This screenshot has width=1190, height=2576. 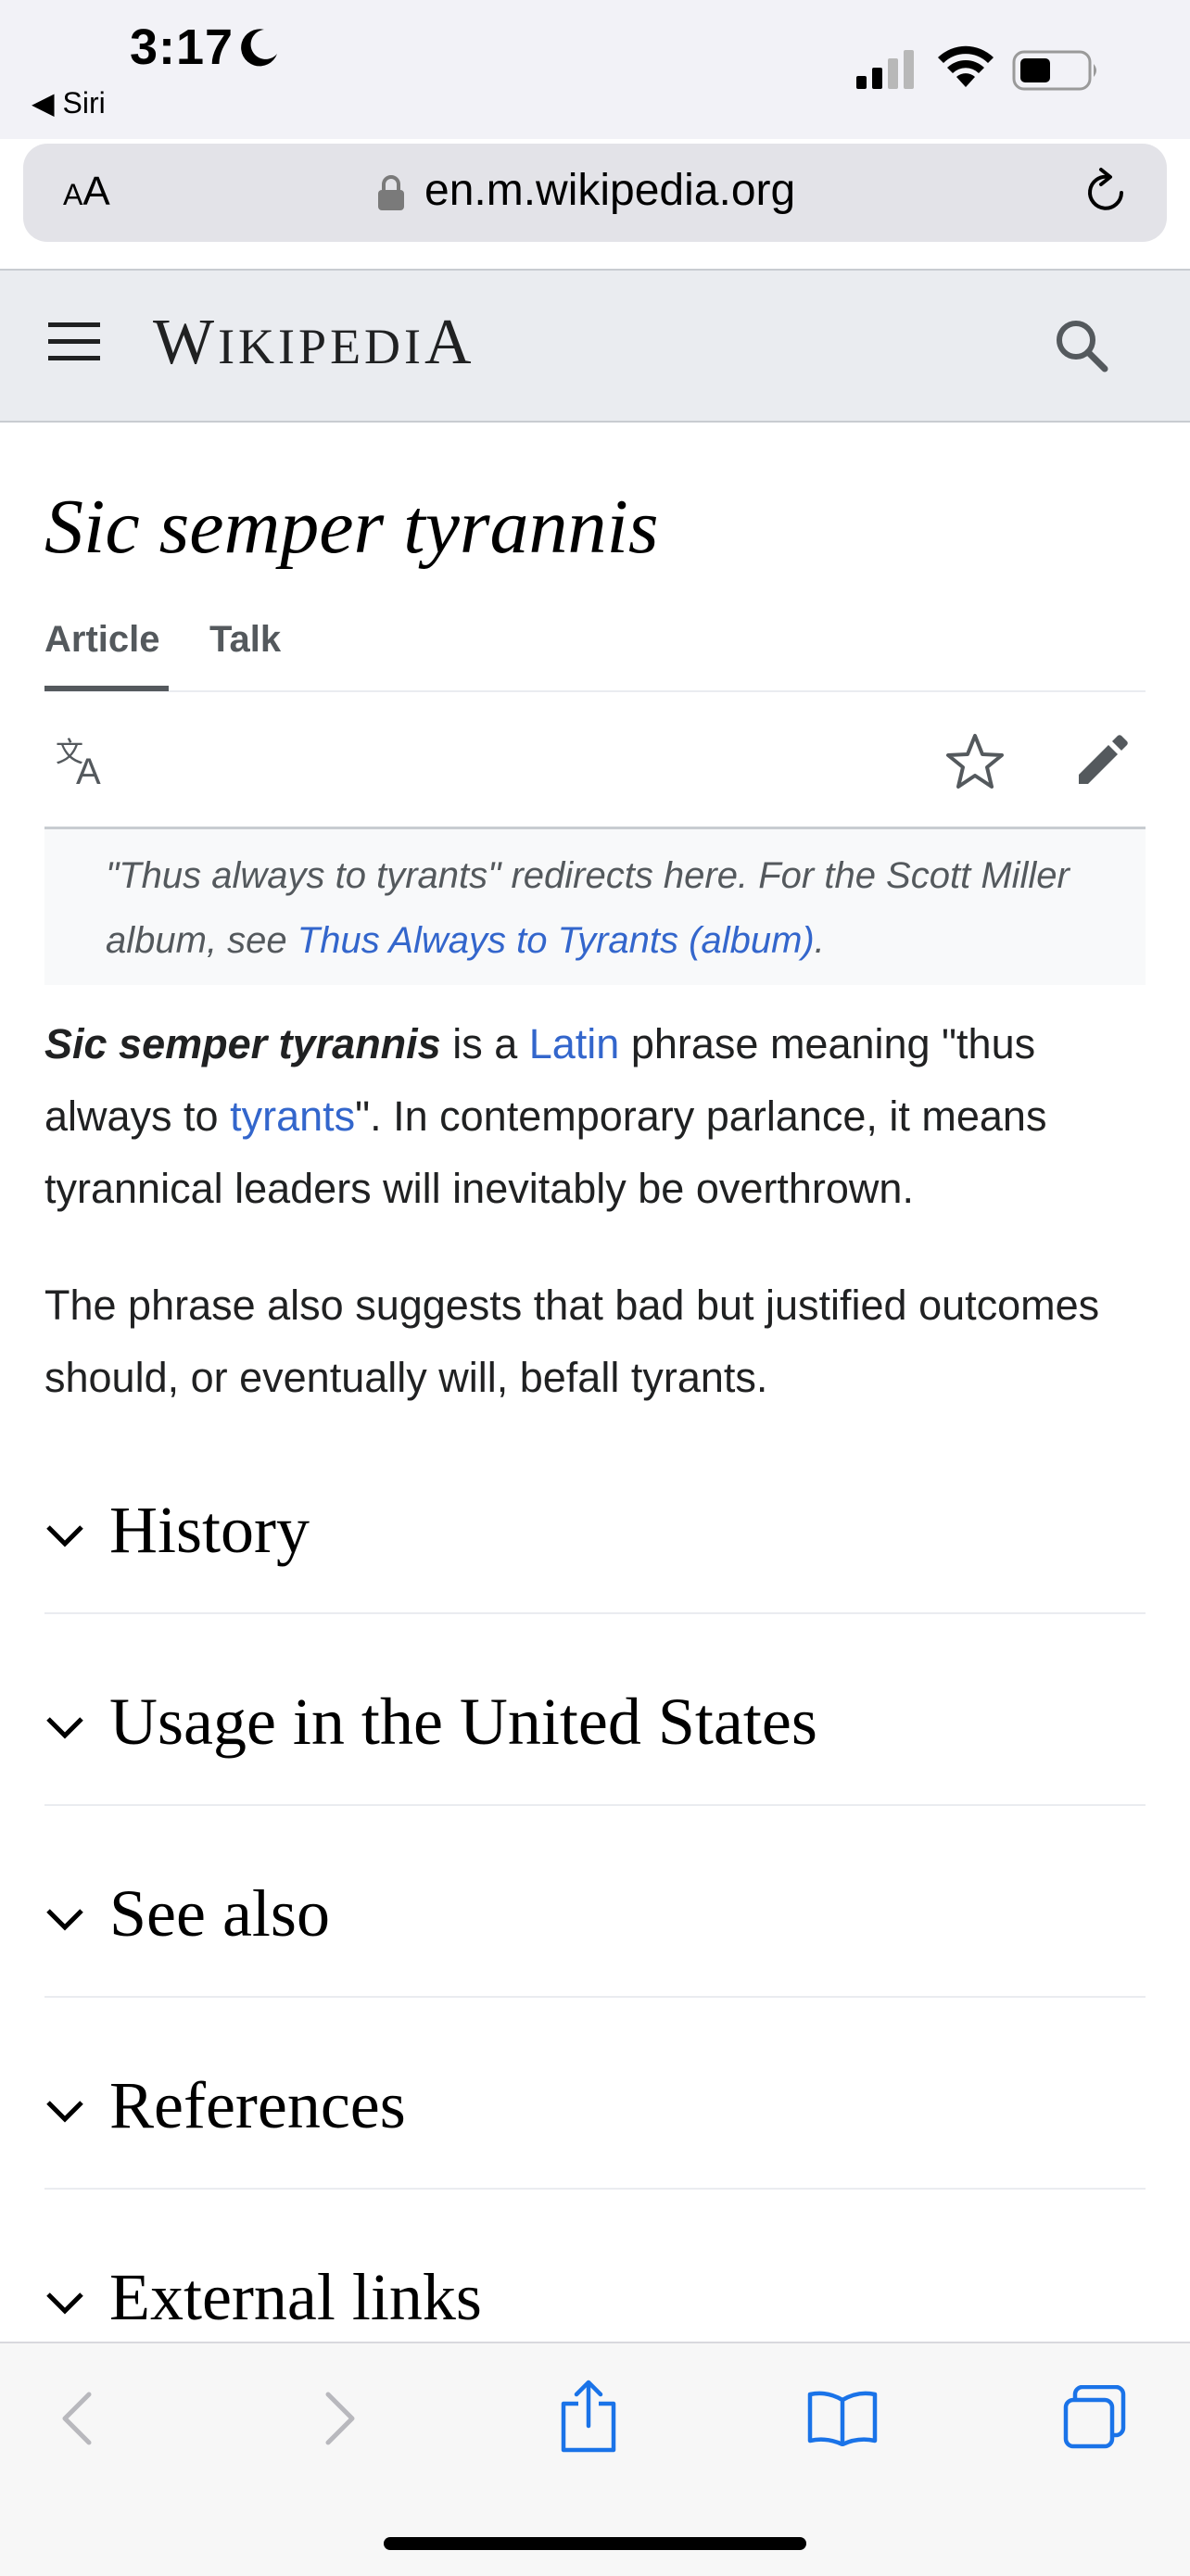 I want to click on back-arrow-icon, so click(x=77, y=2421).